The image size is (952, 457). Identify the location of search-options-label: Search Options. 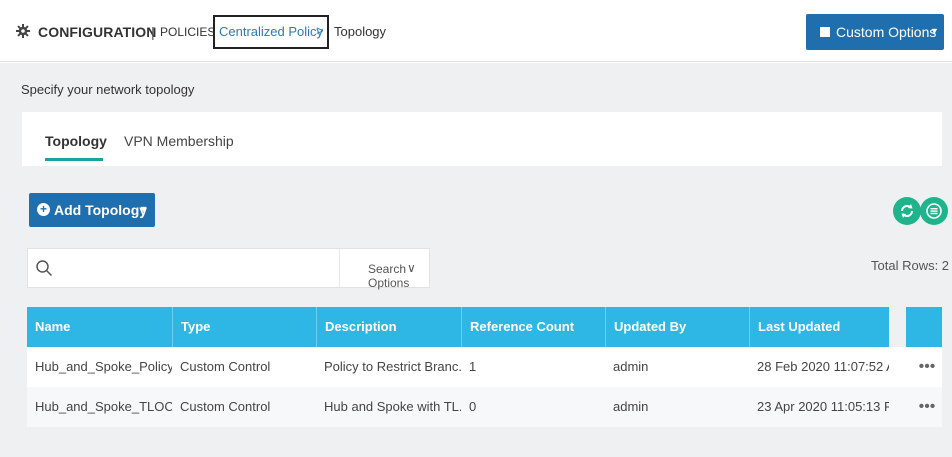
(389, 276).